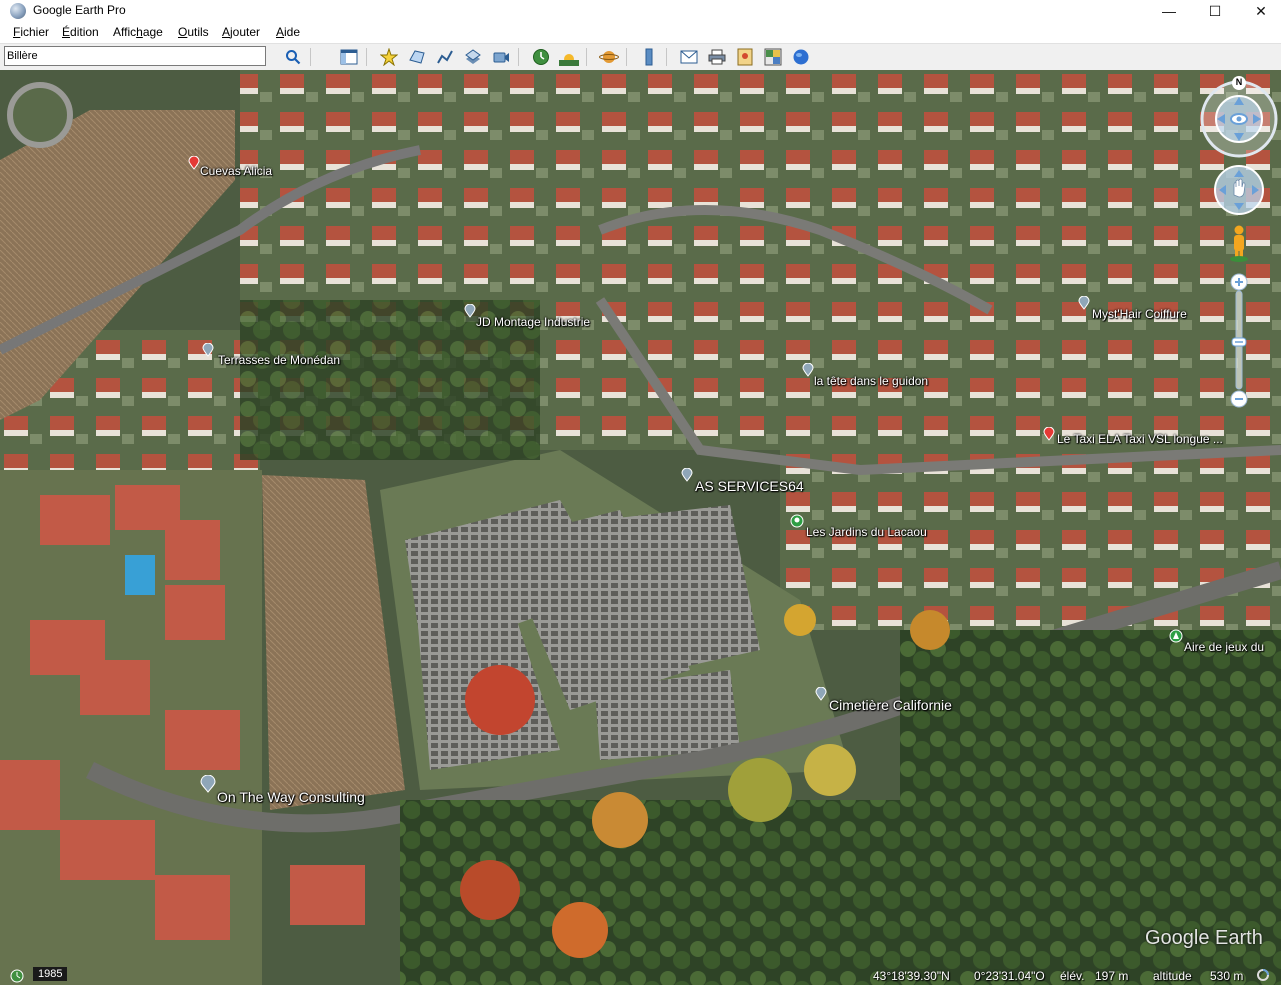 Image resolution: width=1281 pixels, height=985 pixels. What do you see at coordinates (1172, 976) in the screenshot?
I see `altitude-label: altitude` at bounding box center [1172, 976].